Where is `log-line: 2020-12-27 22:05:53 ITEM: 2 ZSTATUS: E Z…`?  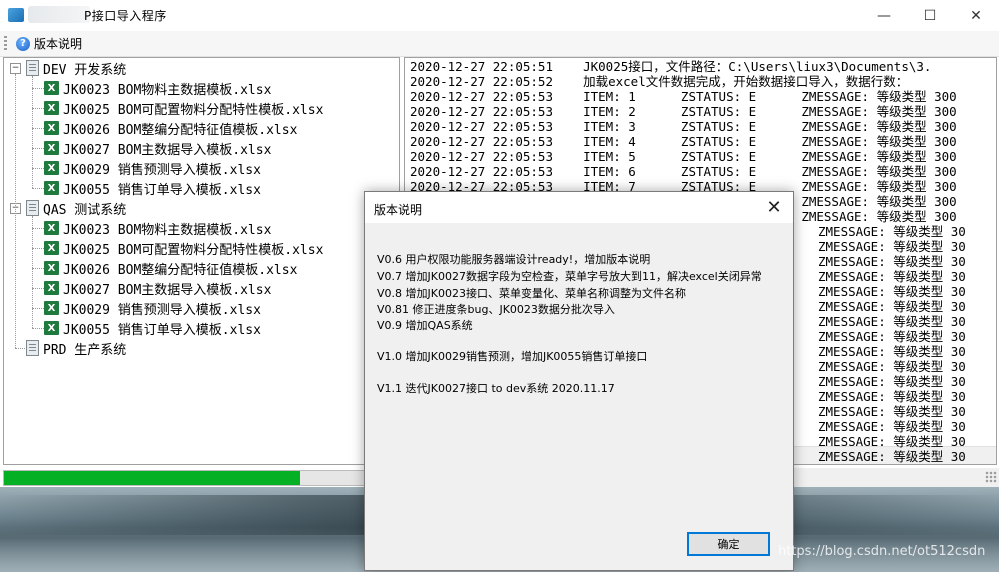 log-line: 2020-12-27 22:05:53 ITEM: 2 ZSTATUS: E Z… is located at coordinates (683, 111).